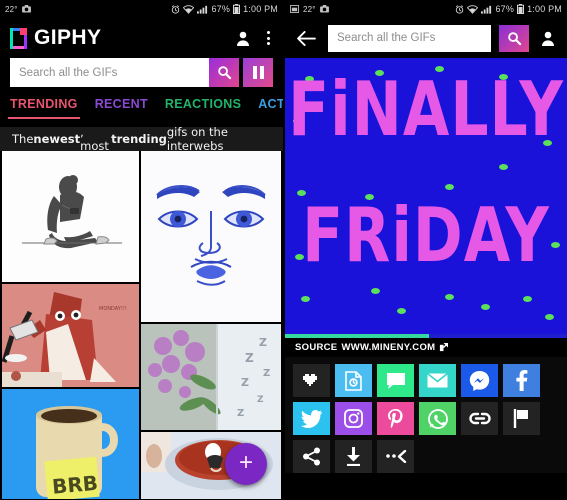 This screenshot has height=500, width=567. What do you see at coordinates (324, 9) in the screenshot?
I see `camera-icon` at bounding box center [324, 9].